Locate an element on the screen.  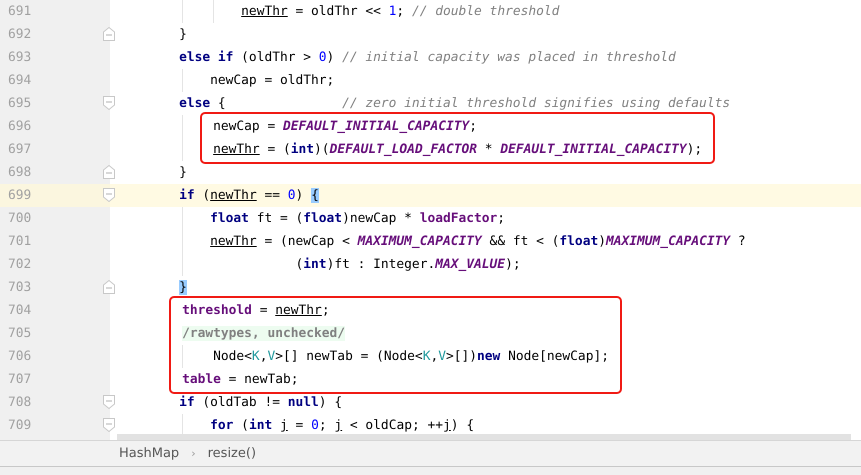
keyword: else is located at coordinates (194, 103).